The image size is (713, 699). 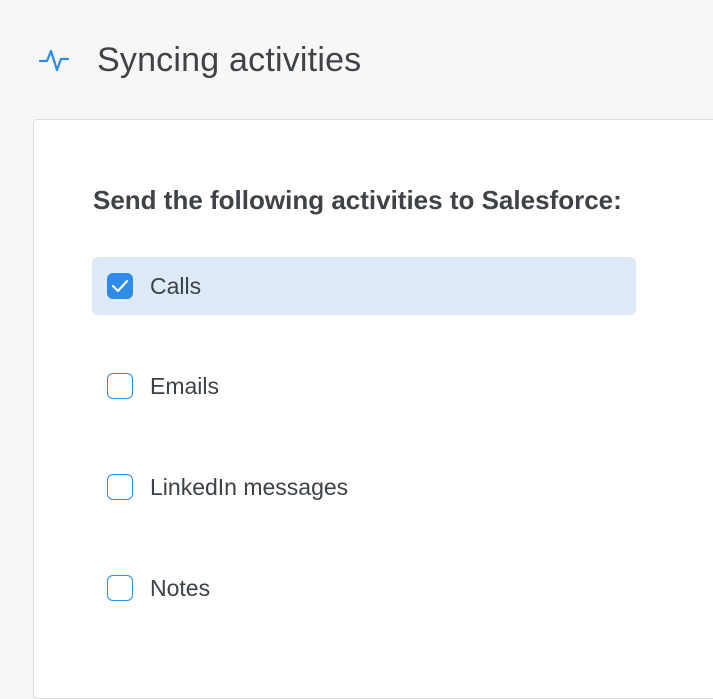 I want to click on linkedin-messages-checkbox, so click(x=120, y=487).